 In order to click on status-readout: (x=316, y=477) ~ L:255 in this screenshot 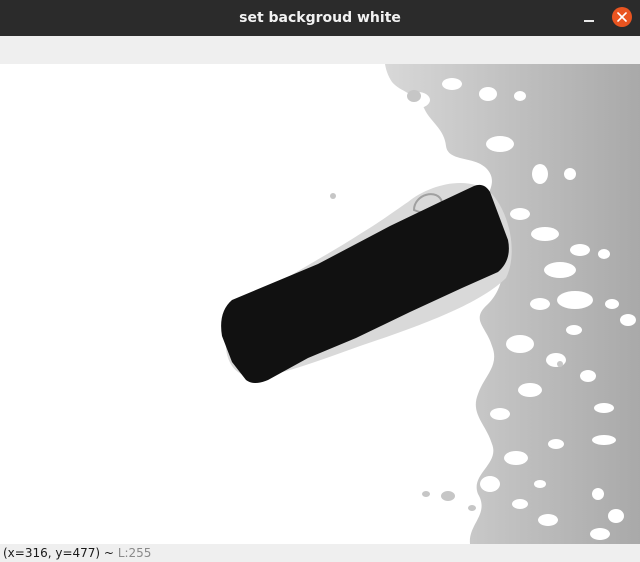, I will do `click(77, 553)`.